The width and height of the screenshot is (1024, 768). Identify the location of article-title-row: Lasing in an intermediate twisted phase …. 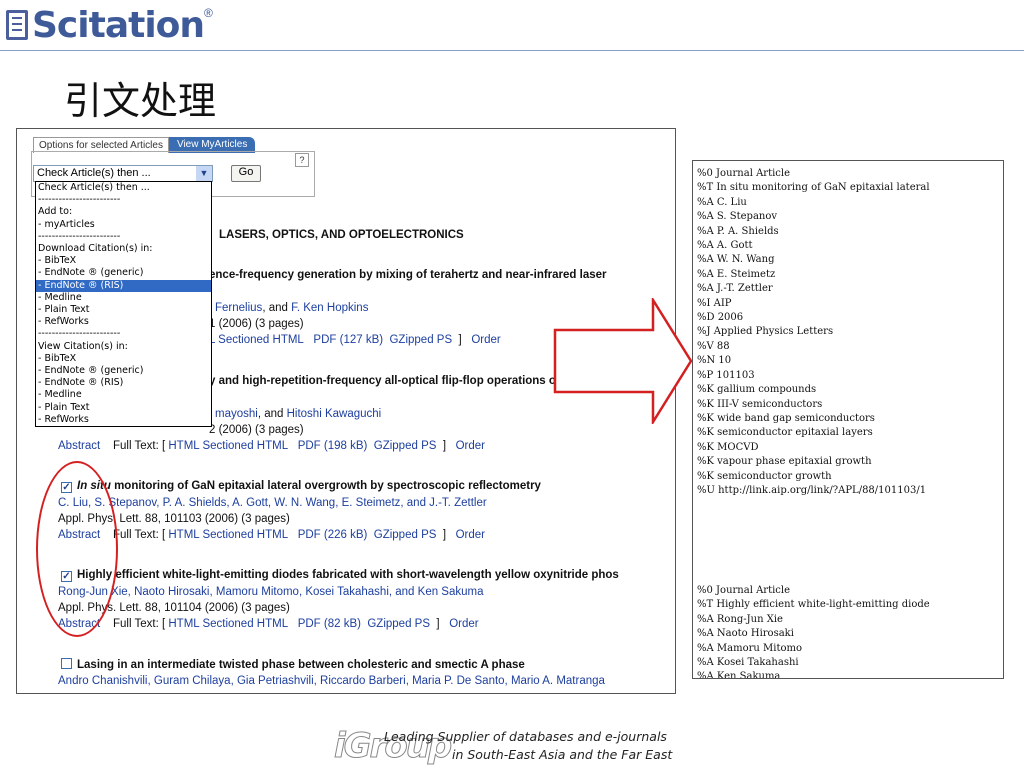
(293, 664).